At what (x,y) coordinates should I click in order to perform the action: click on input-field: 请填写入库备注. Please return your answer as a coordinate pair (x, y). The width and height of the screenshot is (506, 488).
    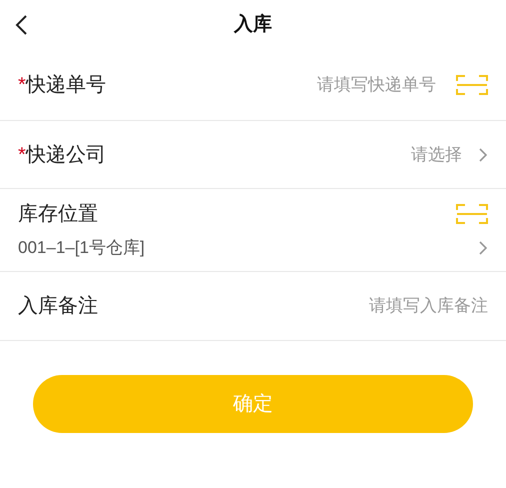
    Looking at the image, I should click on (293, 306).